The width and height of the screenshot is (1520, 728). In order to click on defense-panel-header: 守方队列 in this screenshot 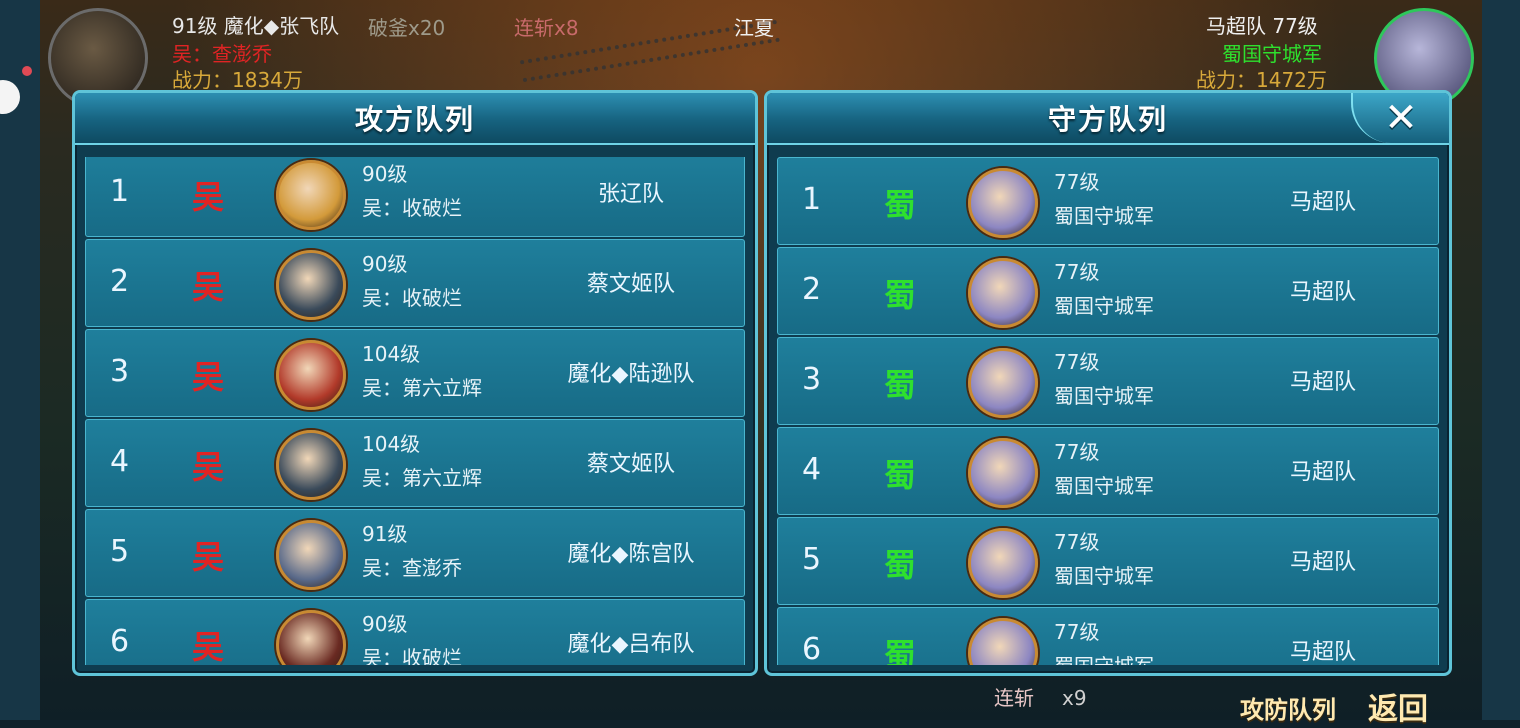, I will do `click(1108, 119)`.